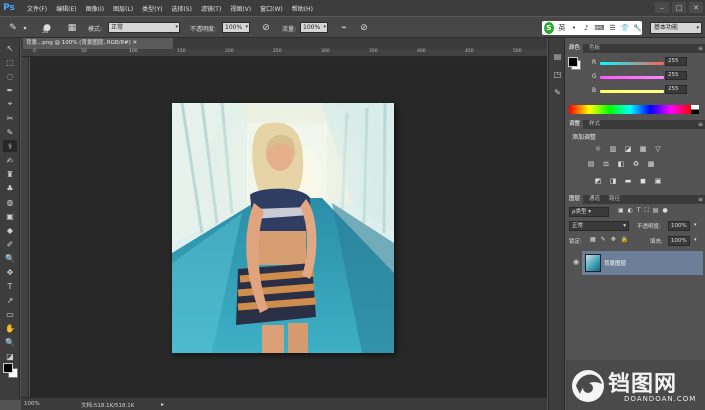  Describe the element at coordinates (72, 28) in the screenshot. I see `brush-panel-icon: ▦` at that location.